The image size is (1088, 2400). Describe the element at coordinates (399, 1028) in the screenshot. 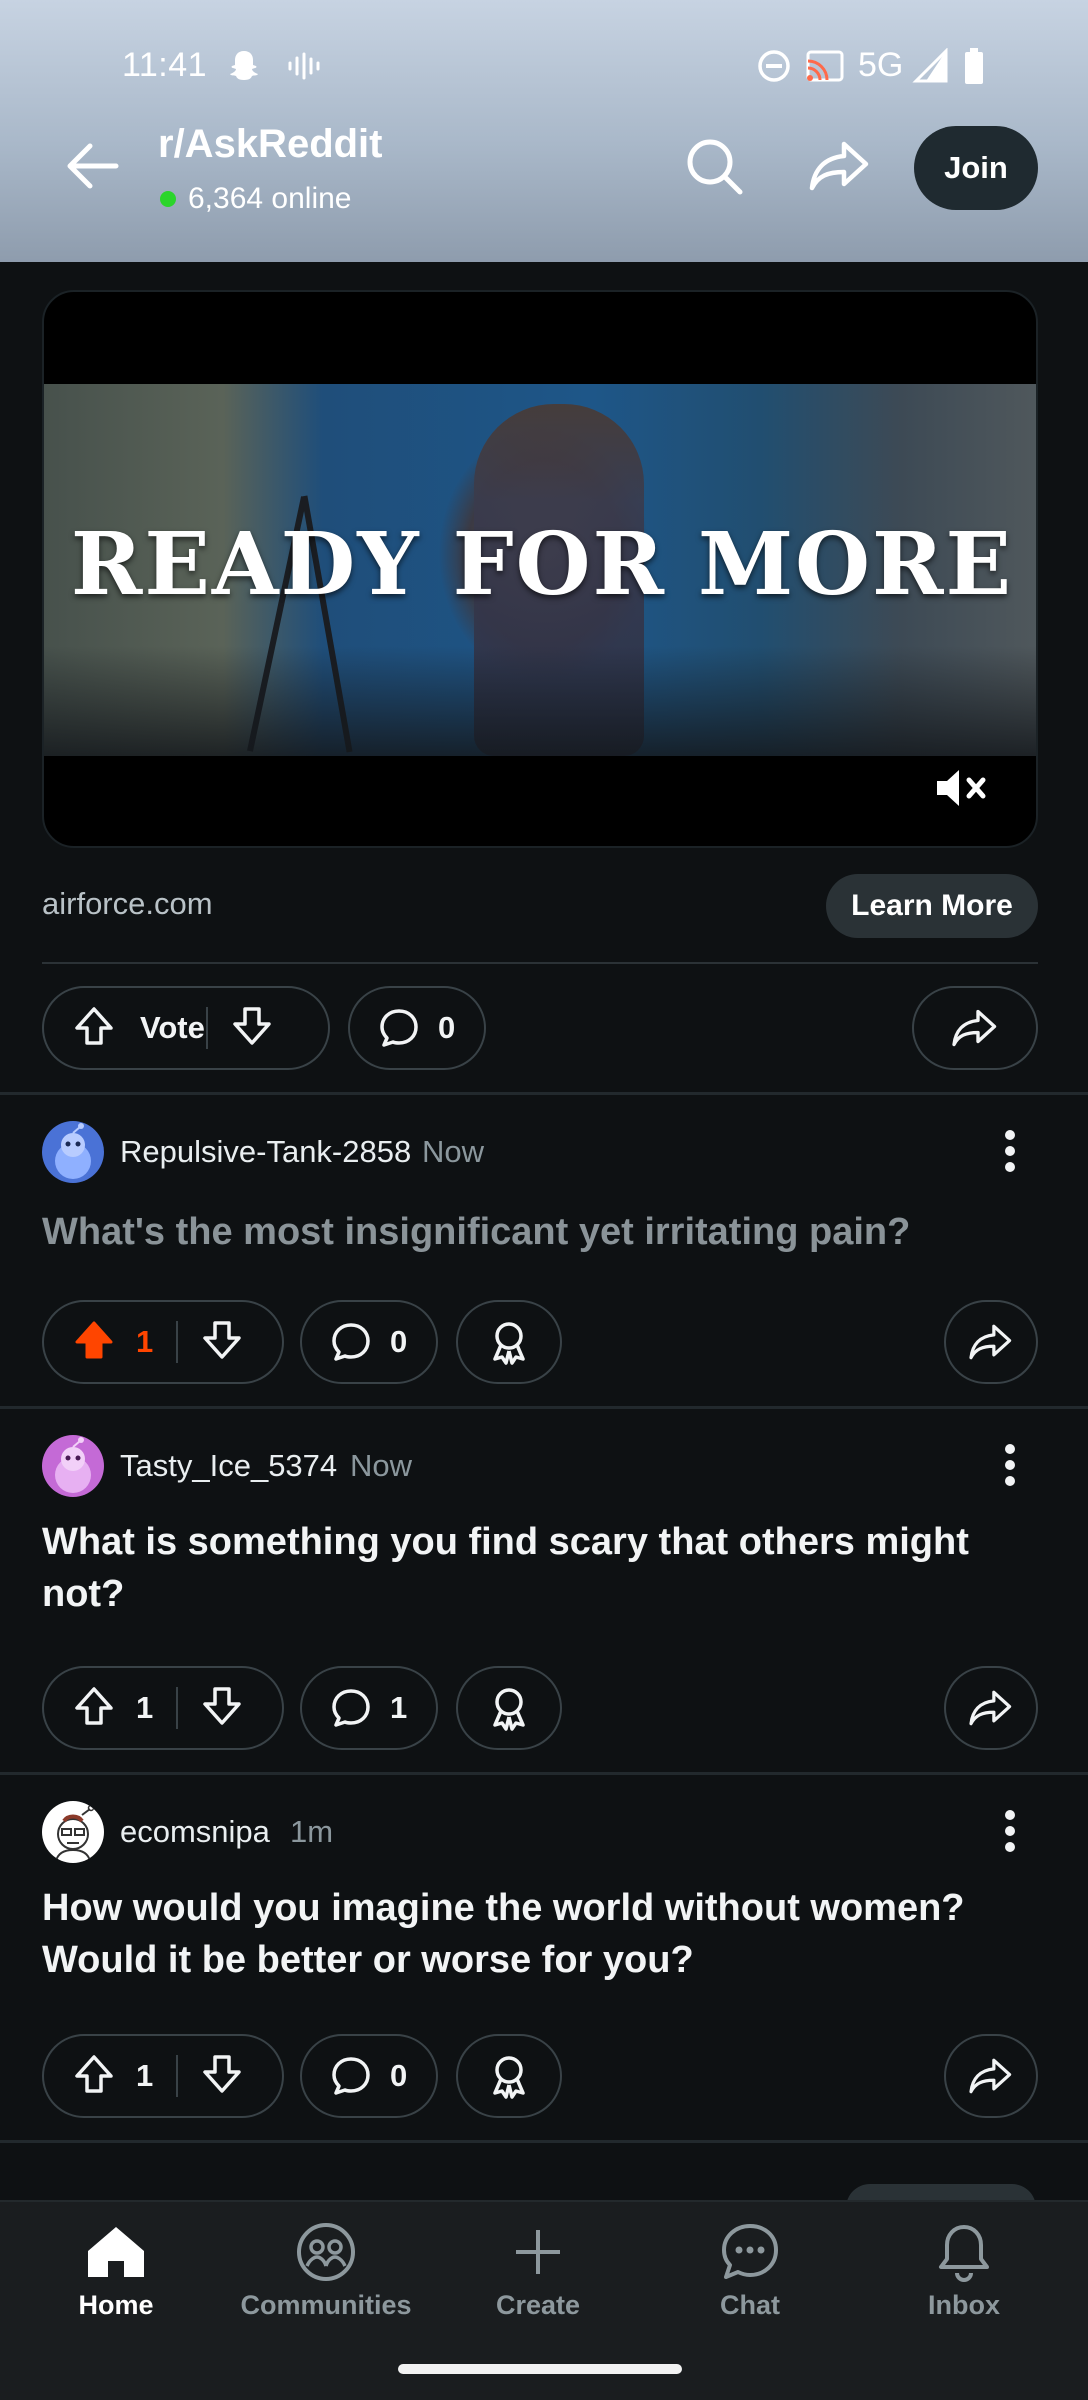

I see `comment-icon` at that location.